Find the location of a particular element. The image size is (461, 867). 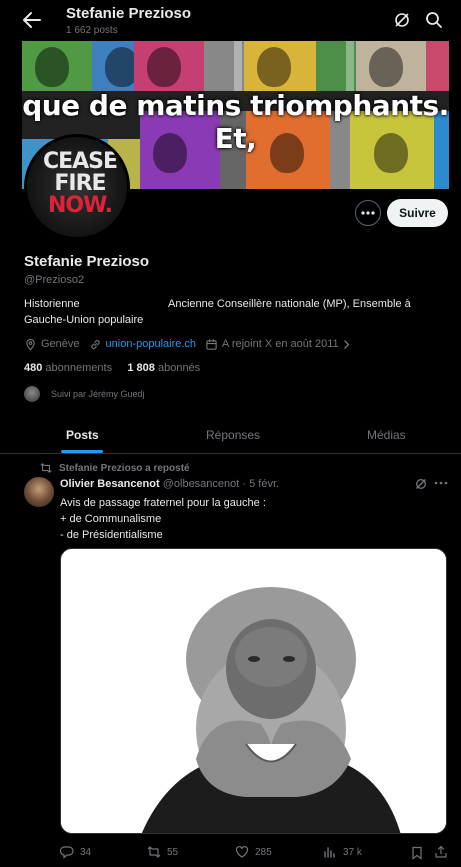

profile-avatar: CEASE FIRE NOW. is located at coordinates (77, 187).